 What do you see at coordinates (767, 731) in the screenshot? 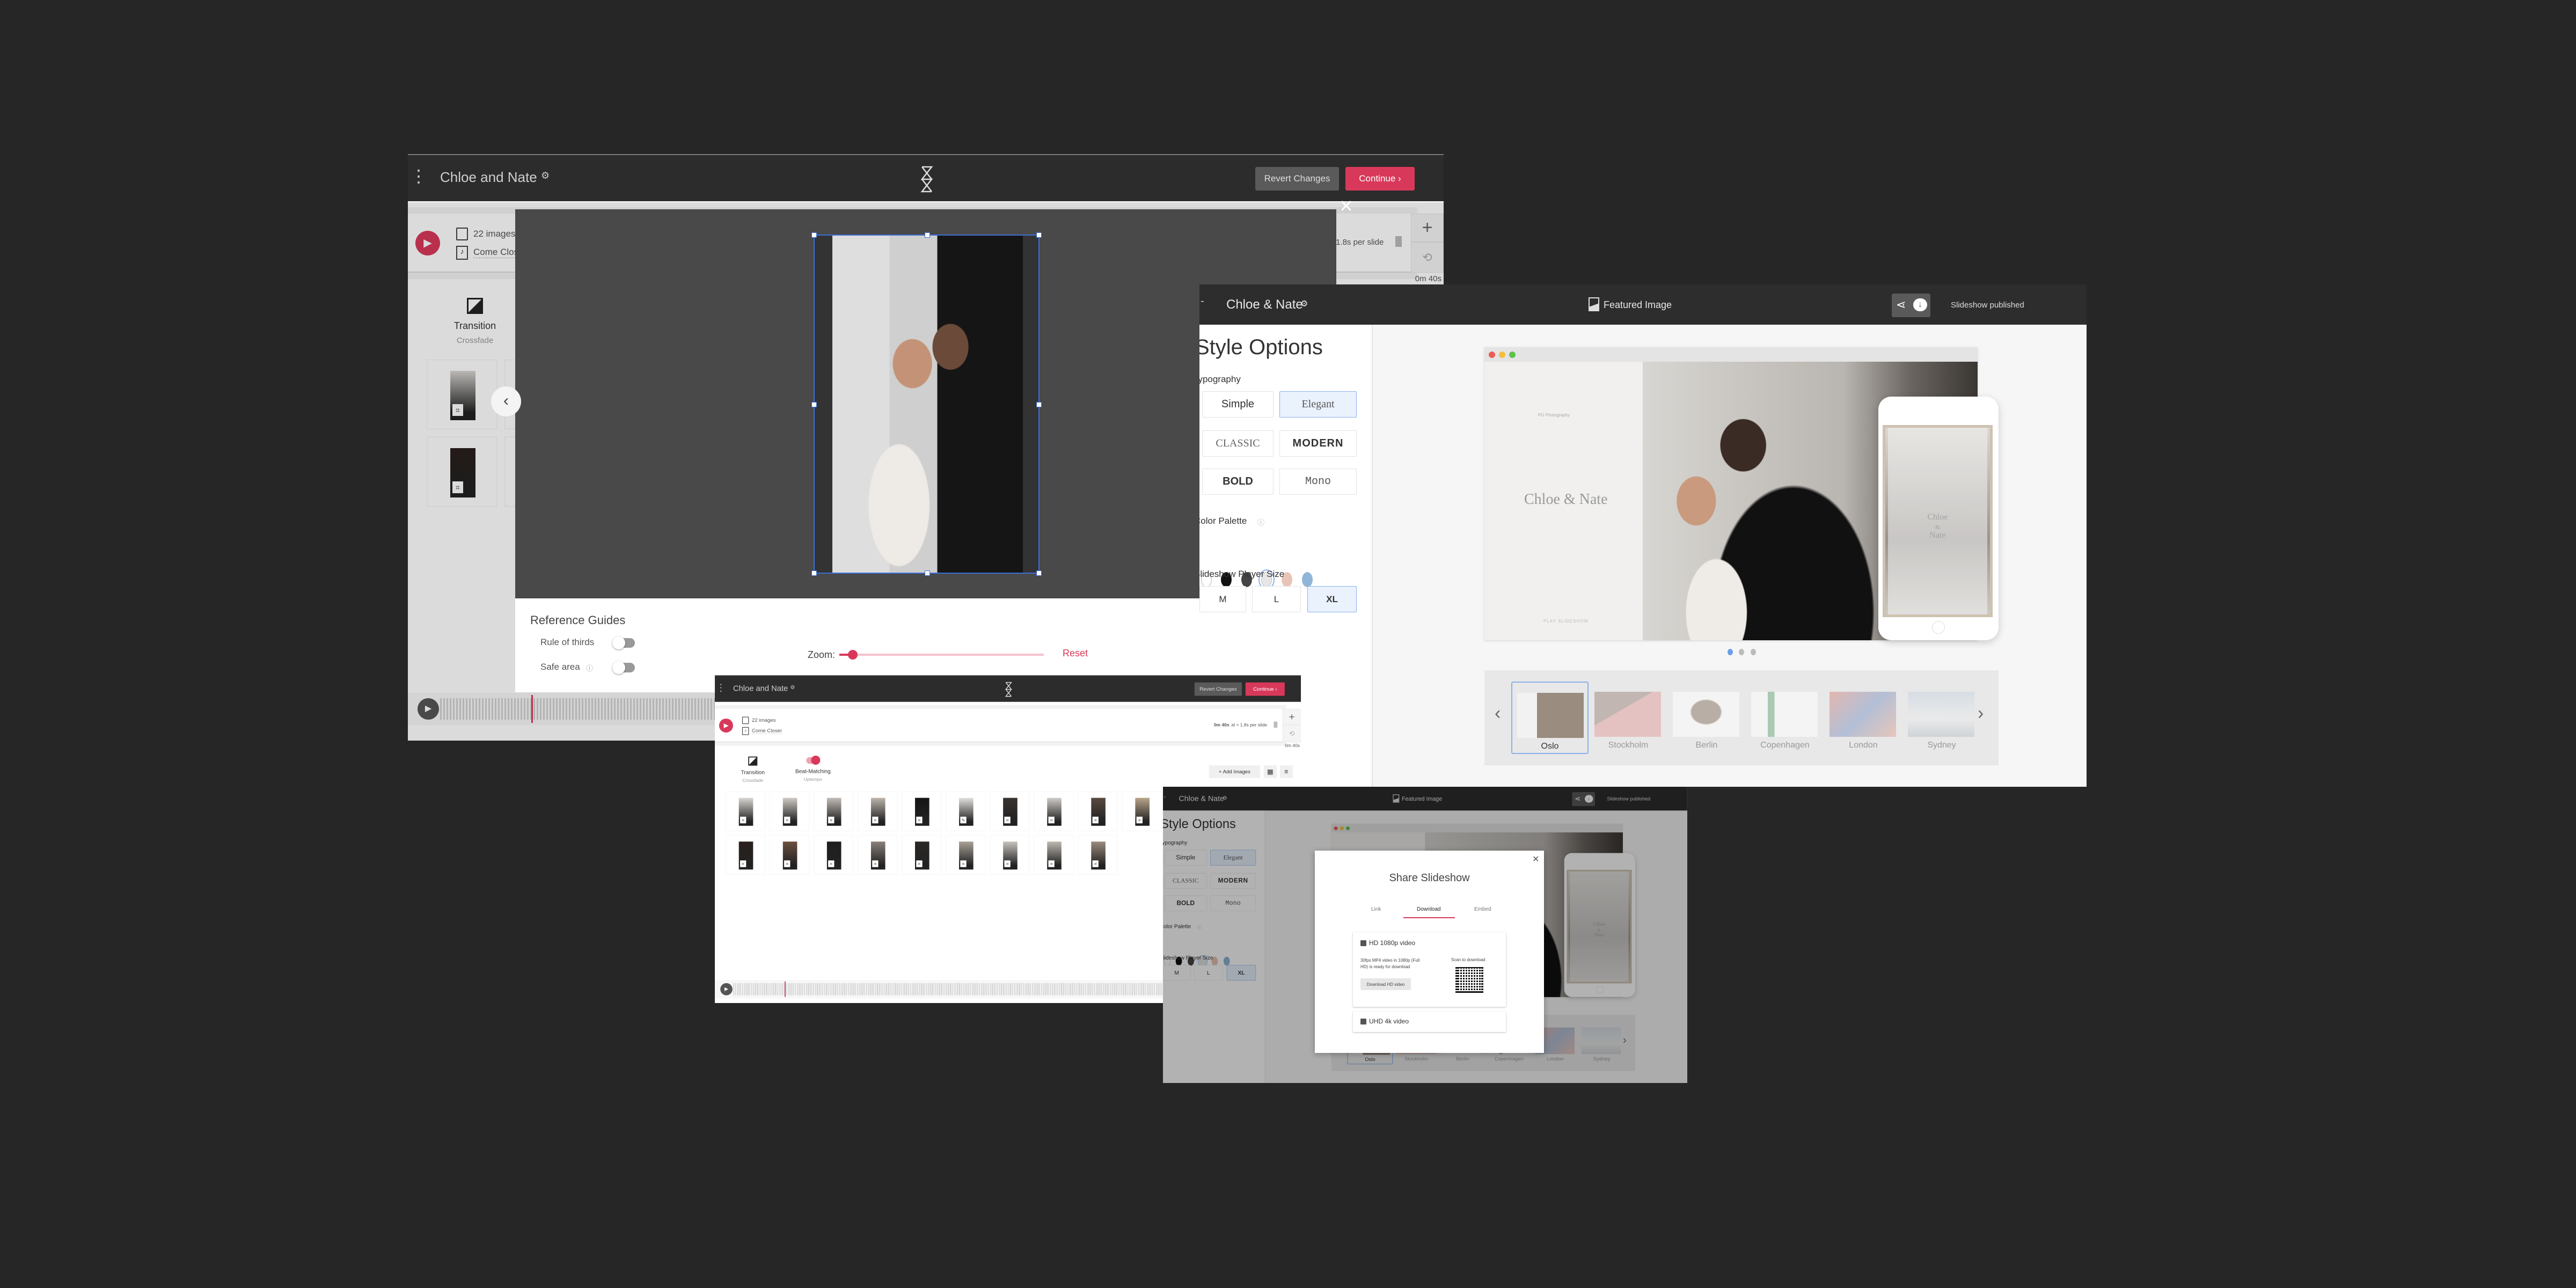
I see `song-name: Come Closer` at bounding box center [767, 731].